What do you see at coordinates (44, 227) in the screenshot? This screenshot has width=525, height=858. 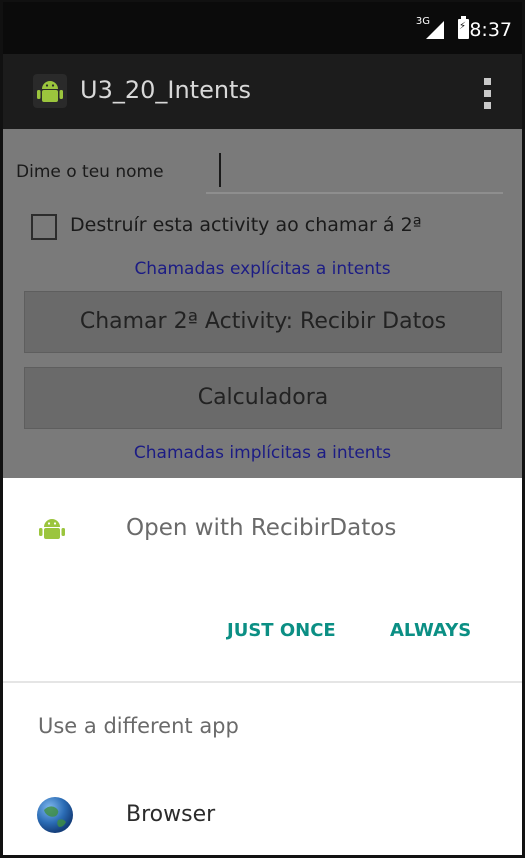 I see `destroy-activity-checkbox` at bounding box center [44, 227].